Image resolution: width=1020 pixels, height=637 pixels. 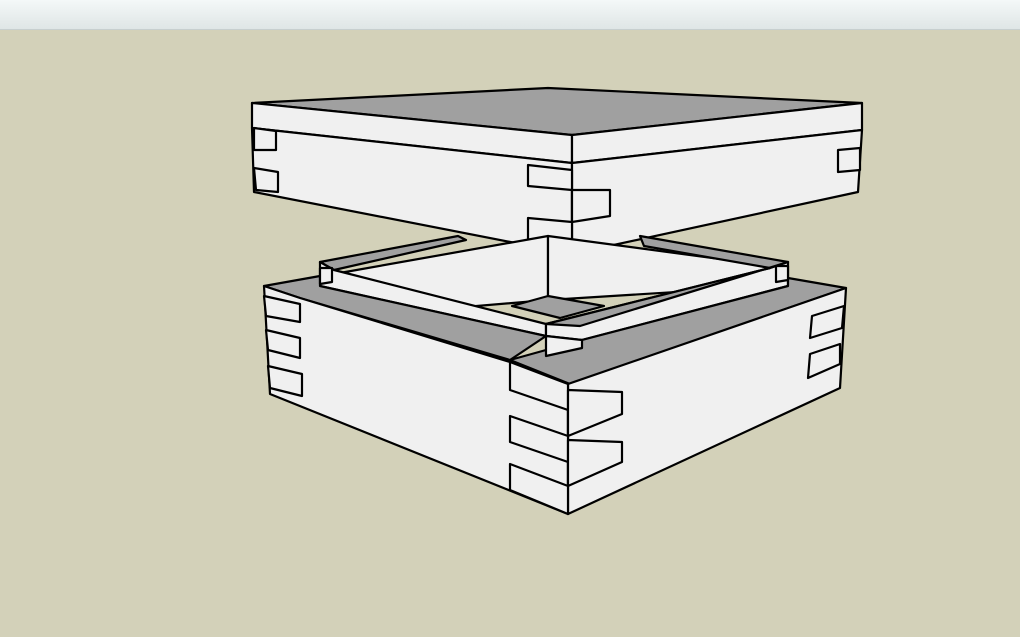 I want to click on liner-tab-right, so click(x=782, y=274).